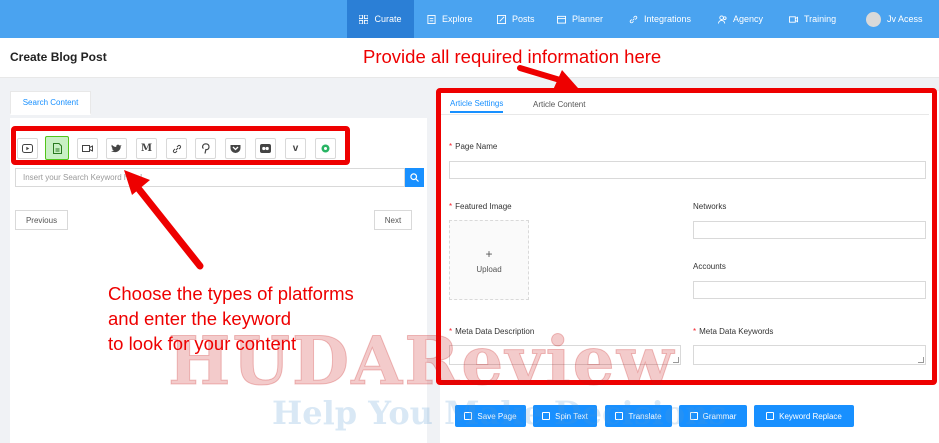  I want to click on arrow-to-platforms, so click(164, 220).